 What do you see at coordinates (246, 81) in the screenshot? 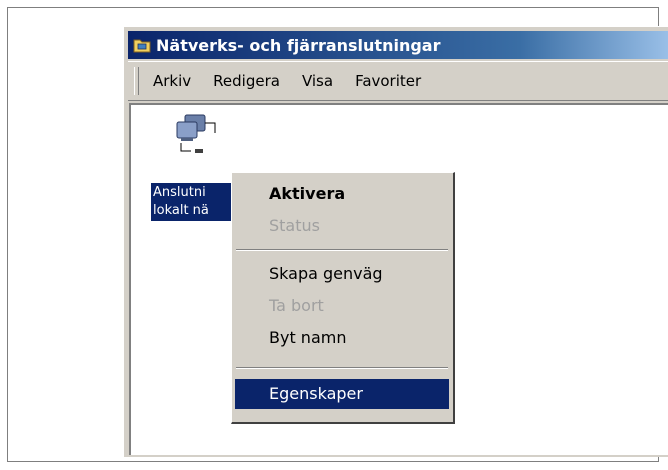
I see `menu-redigera: Redigera` at bounding box center [246, 81].